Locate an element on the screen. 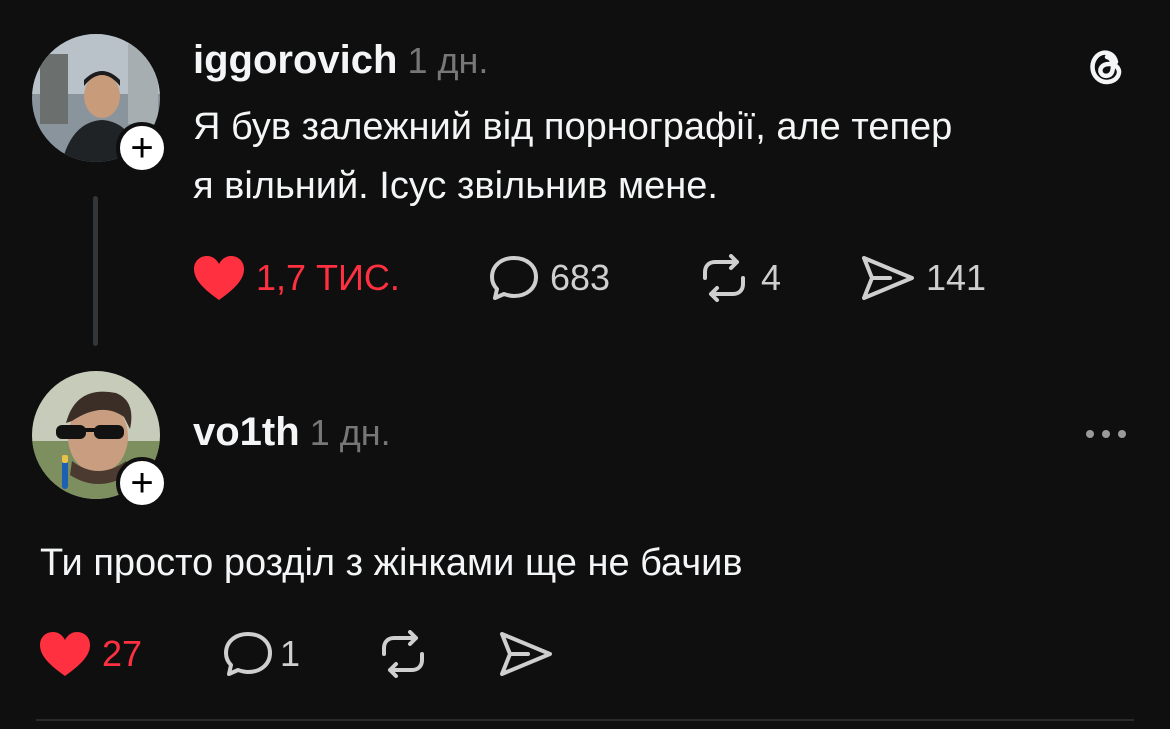  follow-button-vo1th: + is located at coordinates (142, 483).